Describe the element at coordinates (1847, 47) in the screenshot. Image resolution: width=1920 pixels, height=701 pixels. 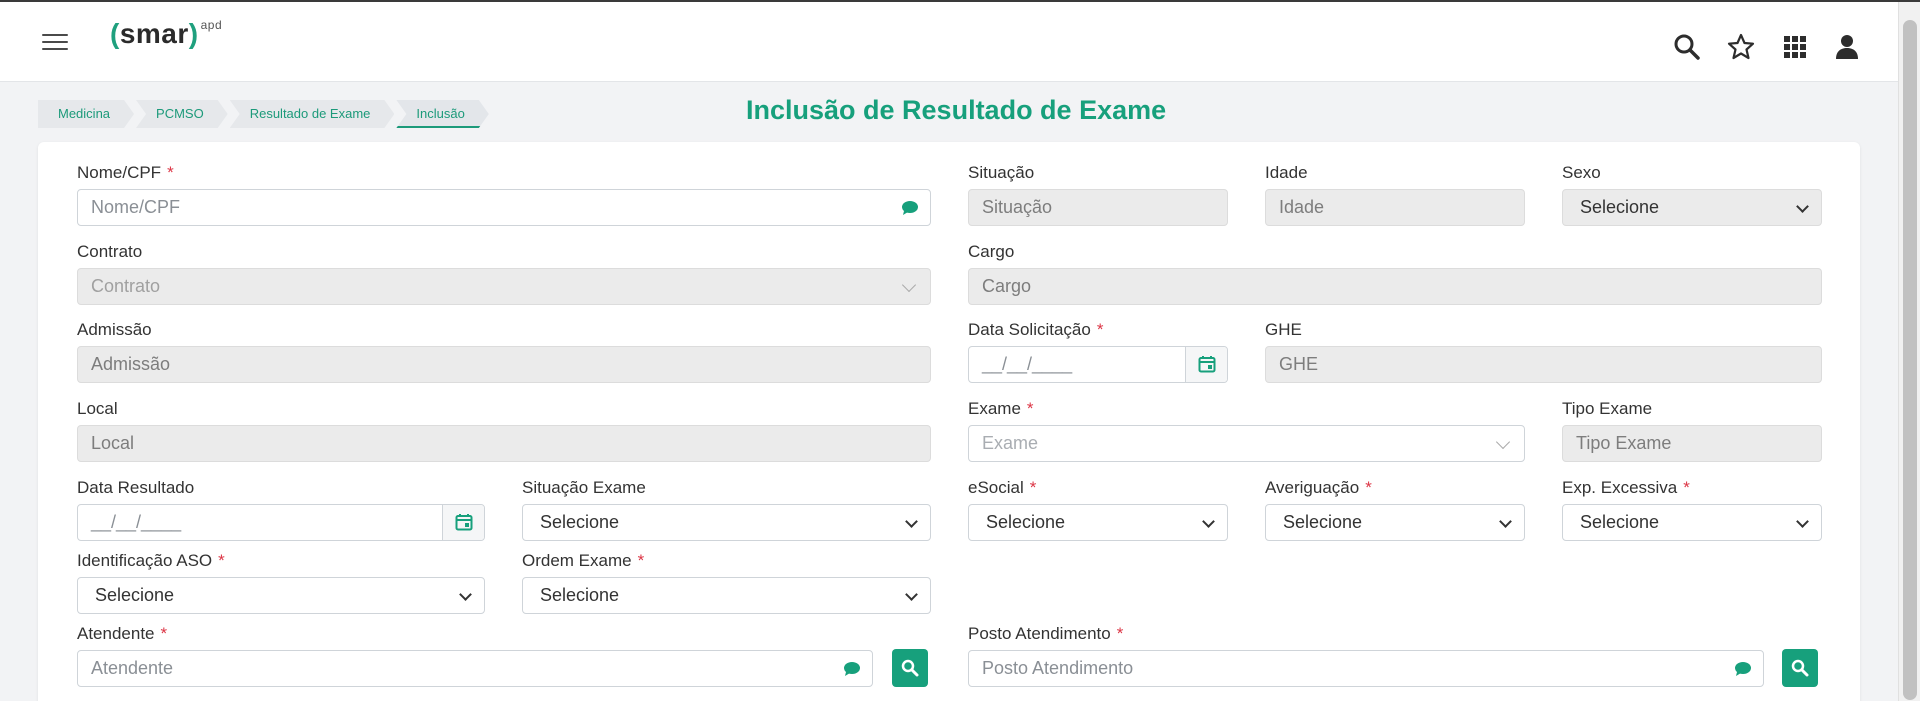
I see `user-icon` at that location.